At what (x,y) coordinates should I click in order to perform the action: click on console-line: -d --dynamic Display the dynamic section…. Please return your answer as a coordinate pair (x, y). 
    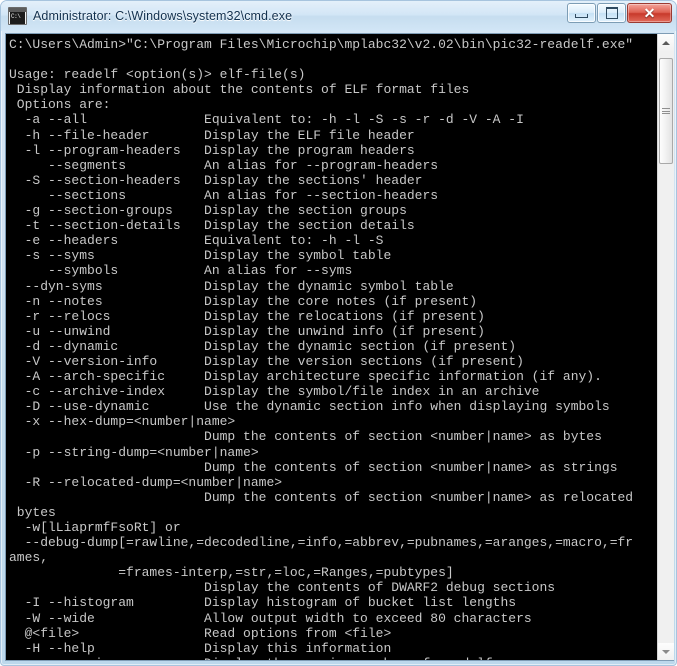
    Looking at the image, I should click on (263, 346).